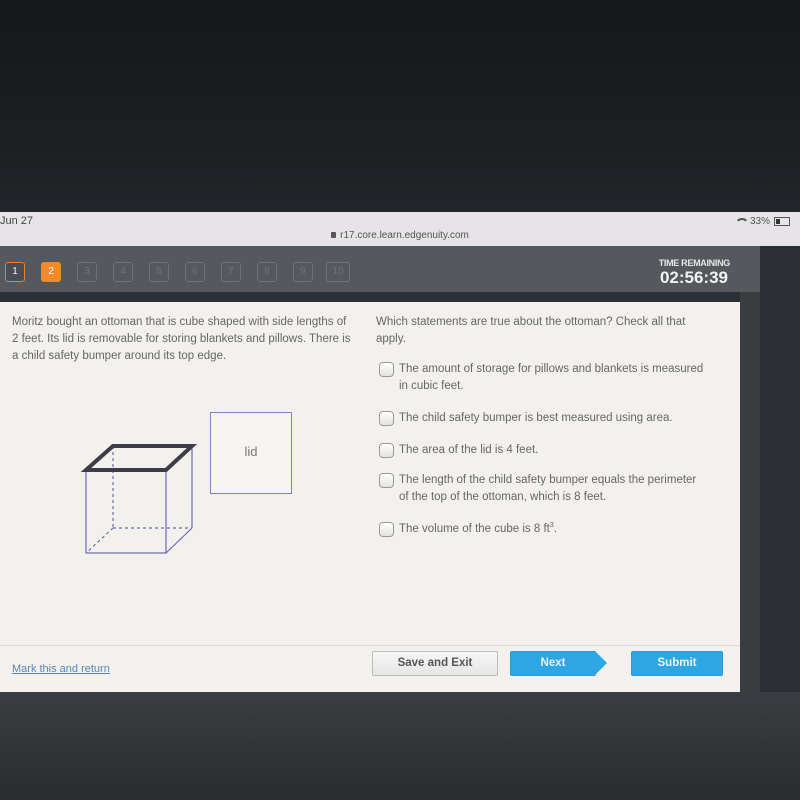  What do you see at coordinates (159, 272) in the screenshot?
I see `question-nav-5: 5` at bounding box center [159, 272].